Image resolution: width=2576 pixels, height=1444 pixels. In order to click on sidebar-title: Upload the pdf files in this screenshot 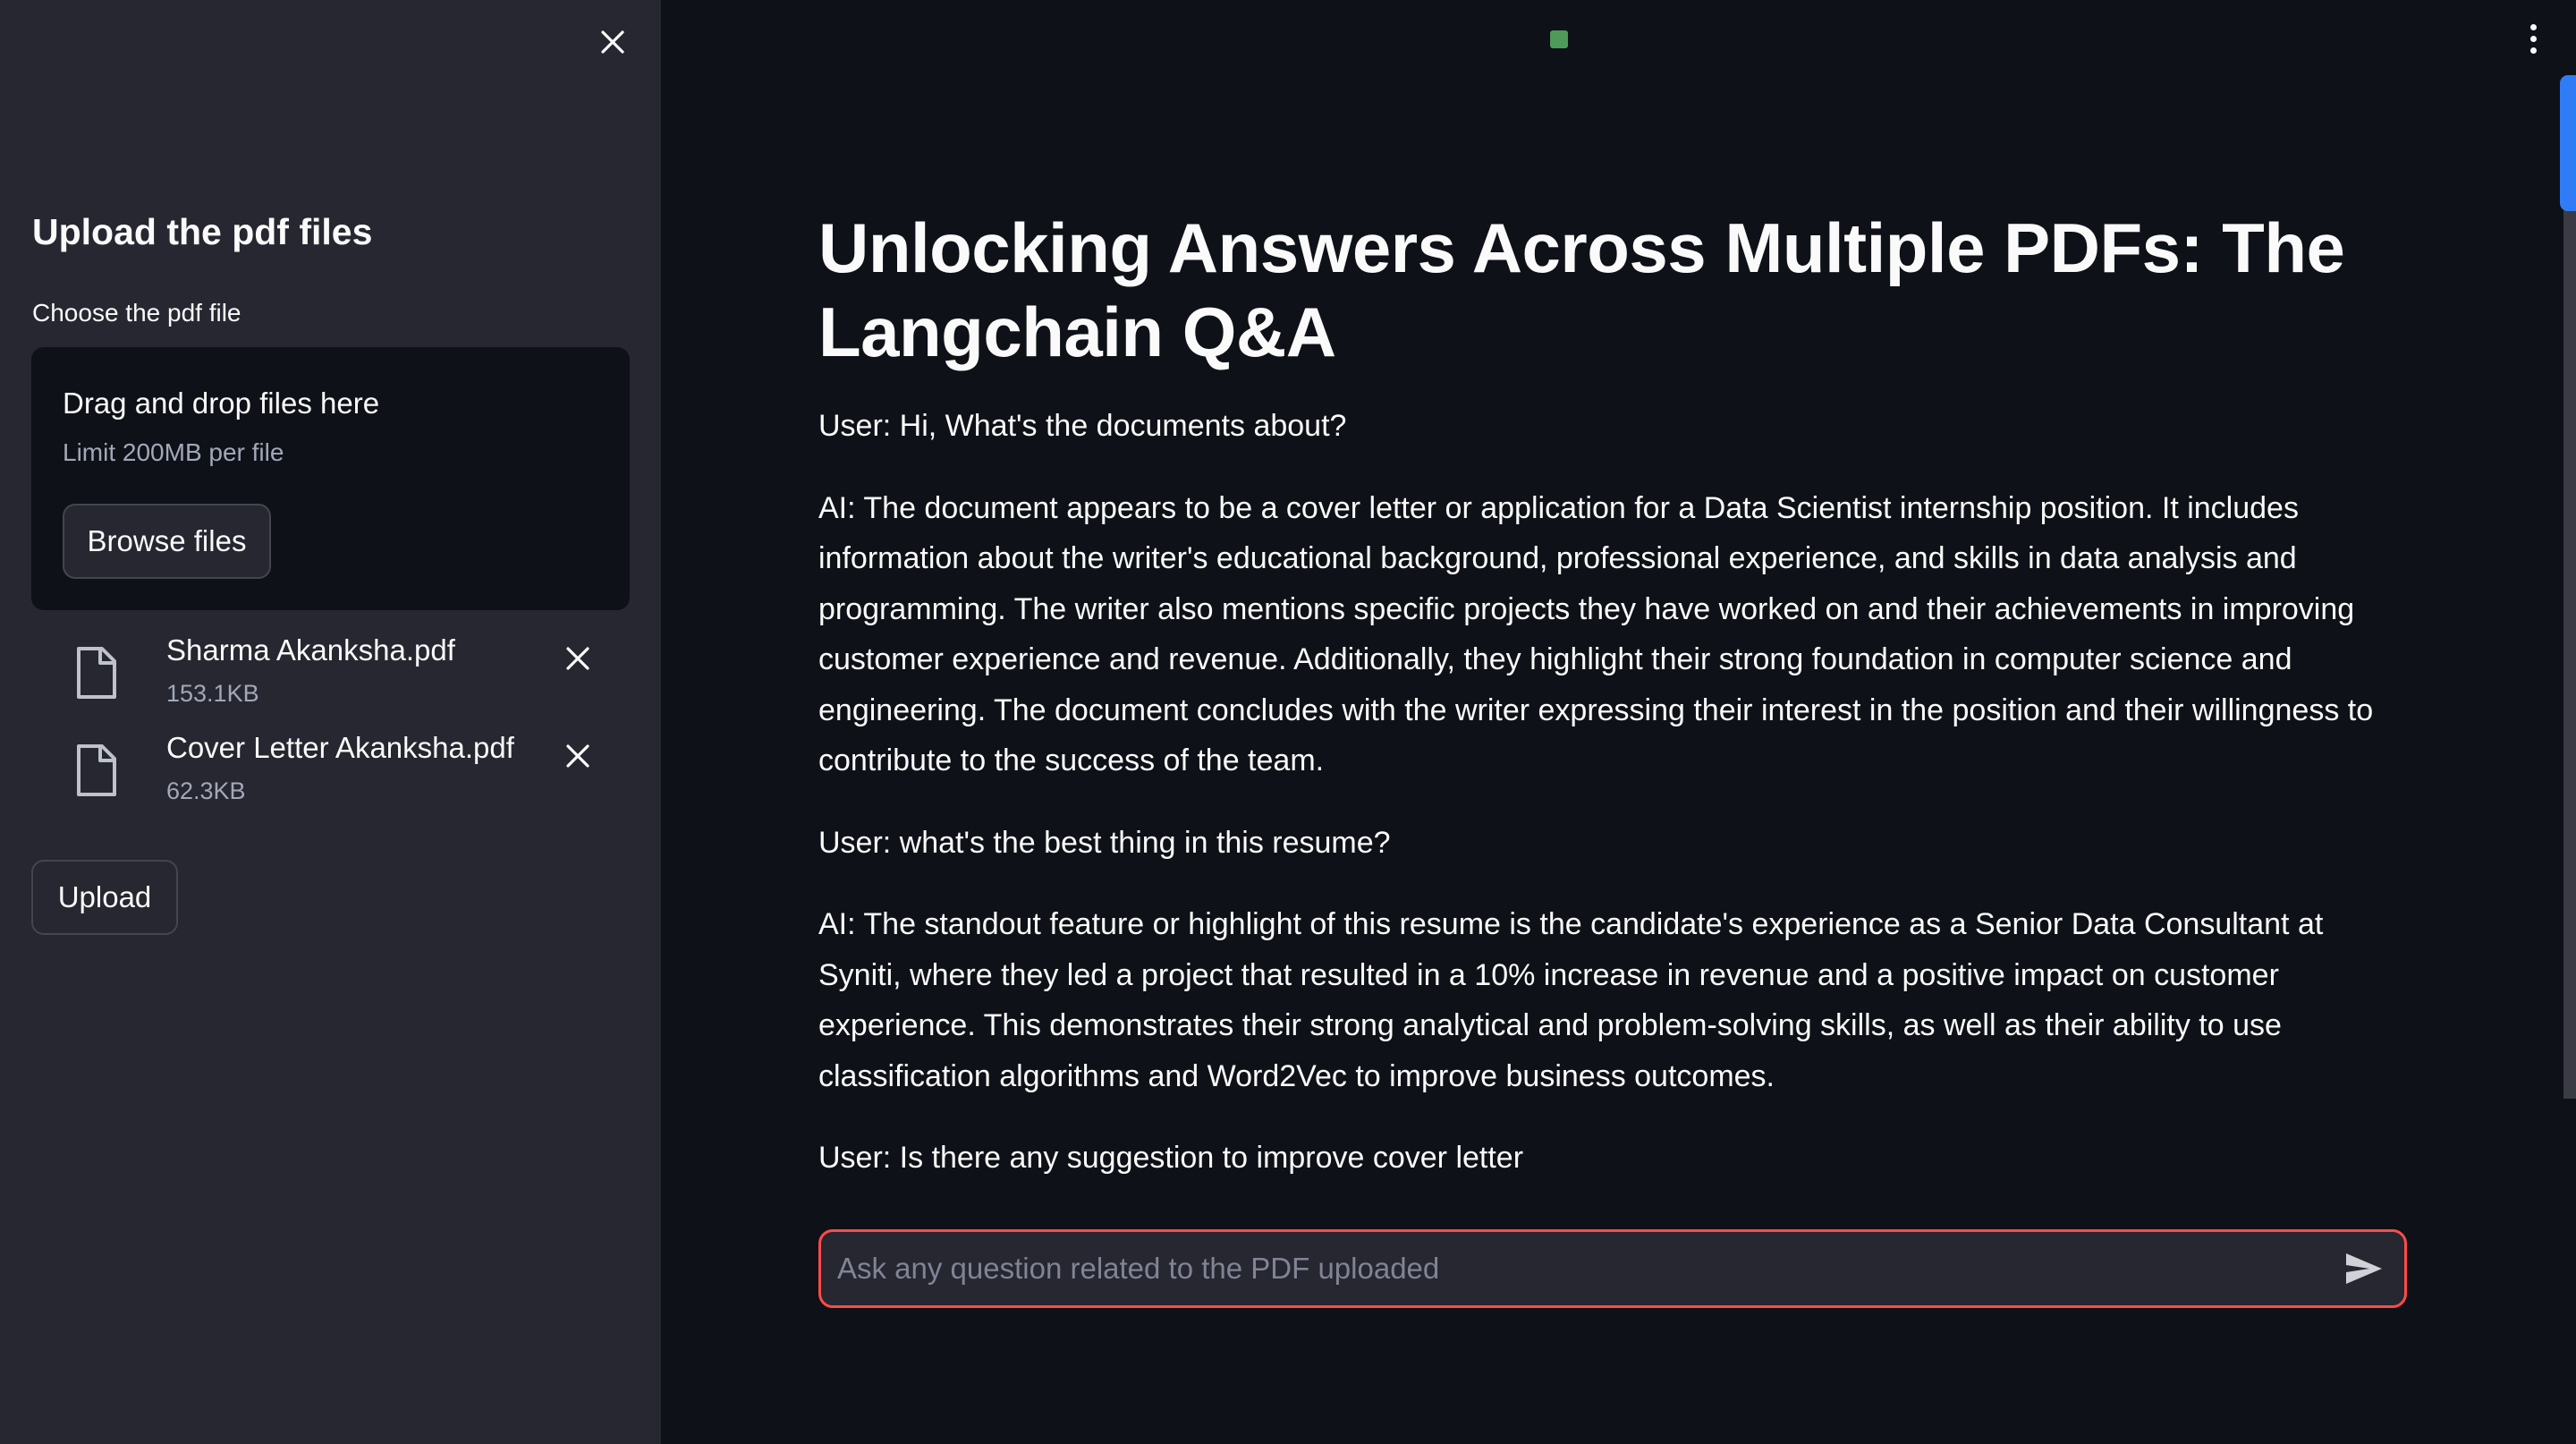, I will do `click(202, 232)`.